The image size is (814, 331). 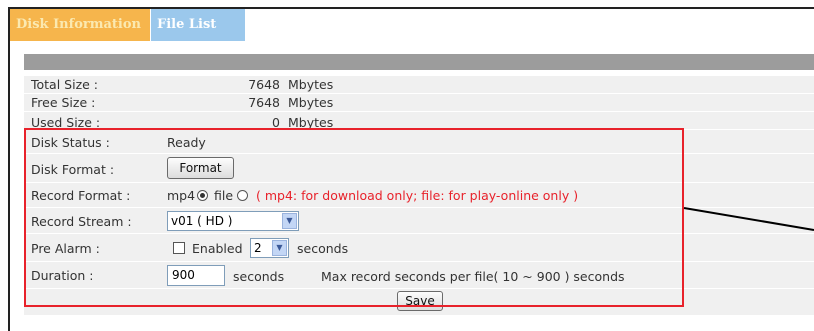 What do you see at coordinates (311, 102) in the screenshot?
I see `free-size-unit: Mbytes` at bounding box center [311, 102].